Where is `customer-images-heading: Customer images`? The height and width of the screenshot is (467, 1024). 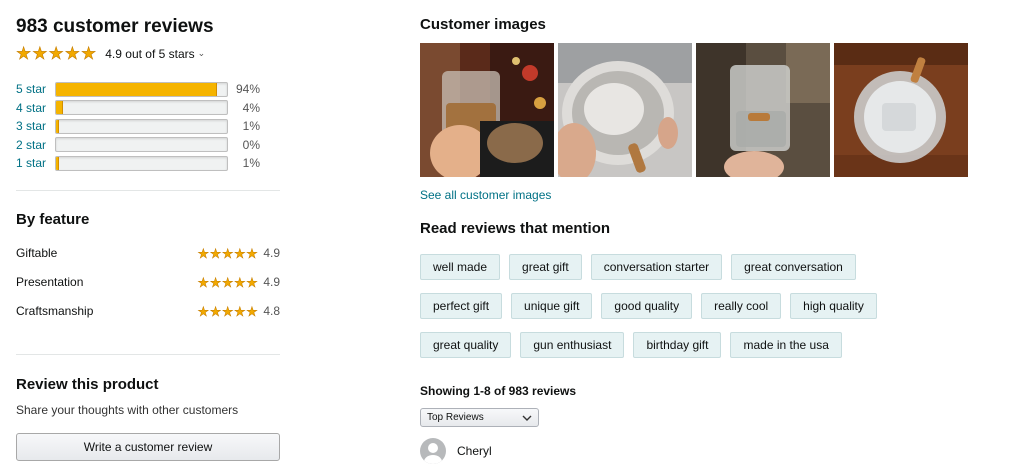
customer-images-heading: Customer images is located at coordinates (483, 24).